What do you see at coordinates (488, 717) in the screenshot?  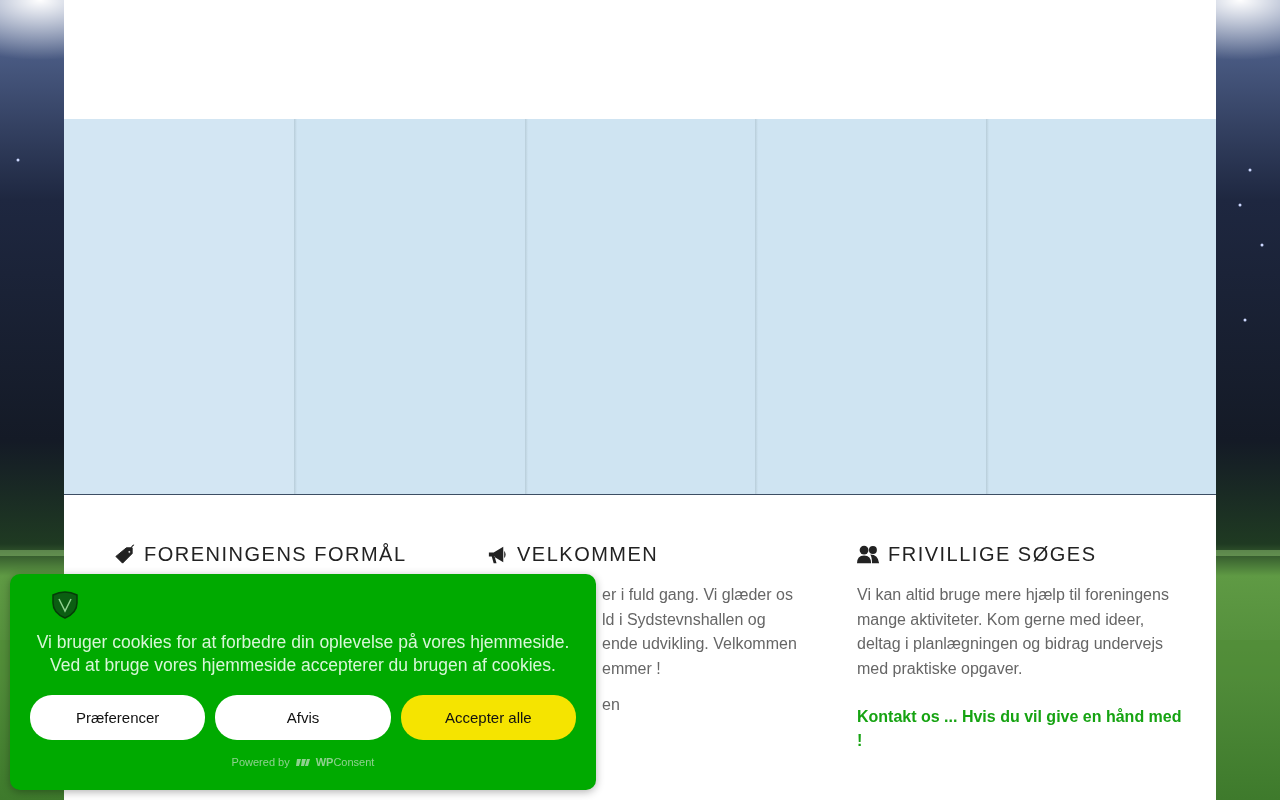 I see `accept-button: Accepter alle` at bounding box center [488, 717].